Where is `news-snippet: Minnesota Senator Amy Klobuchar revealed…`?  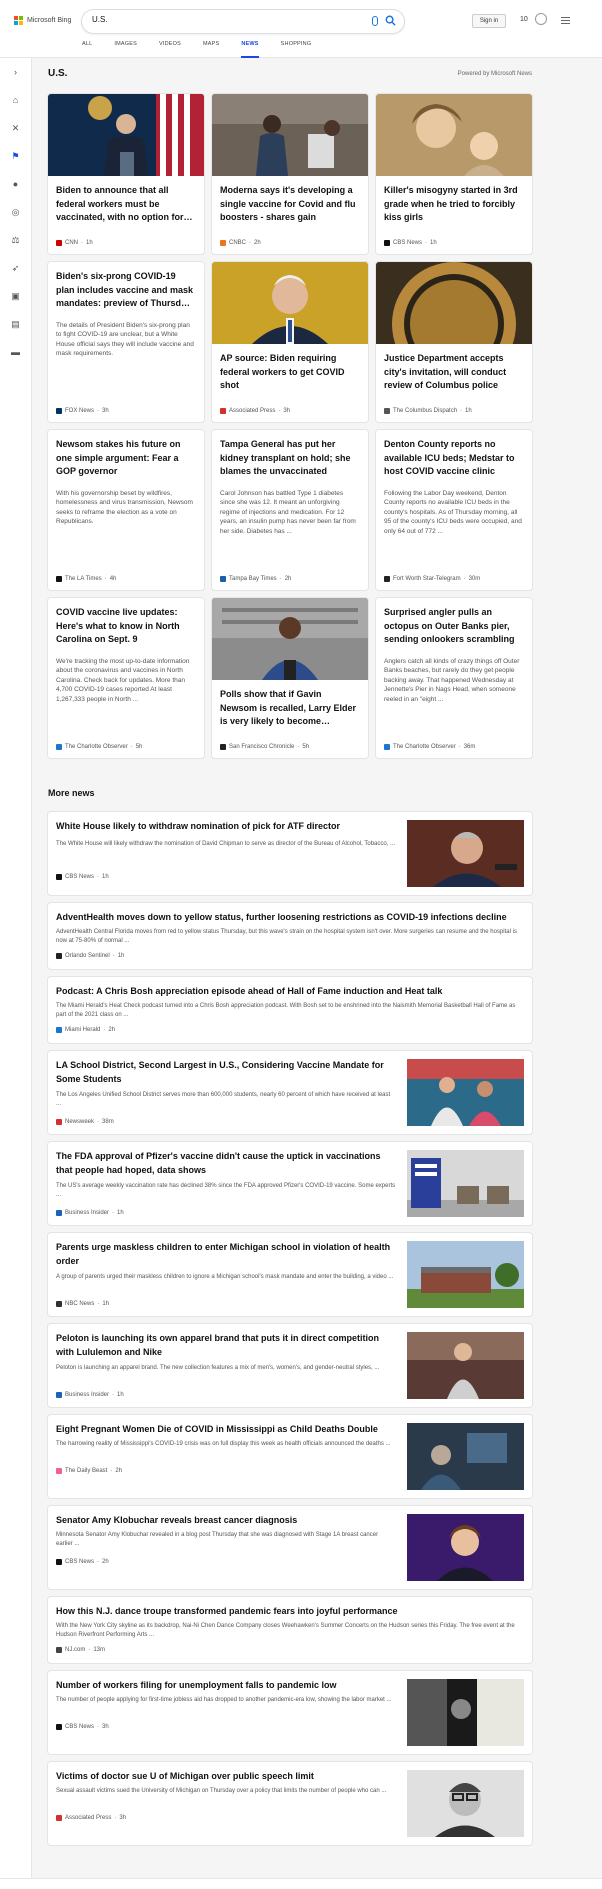 news-snippet: Minnesota Senator Amy Klobuchar revealed… is located at coordinates (217, 1539).